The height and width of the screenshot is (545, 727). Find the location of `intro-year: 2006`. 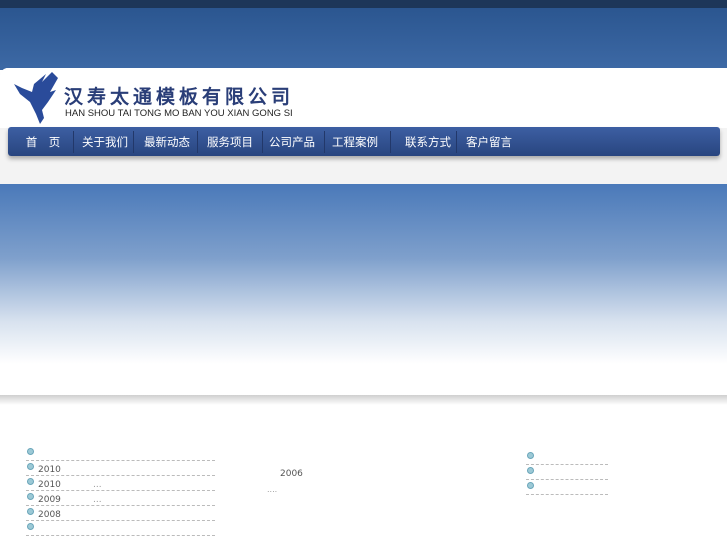

intro-year: 2006 is located at coordinates (291, 474).